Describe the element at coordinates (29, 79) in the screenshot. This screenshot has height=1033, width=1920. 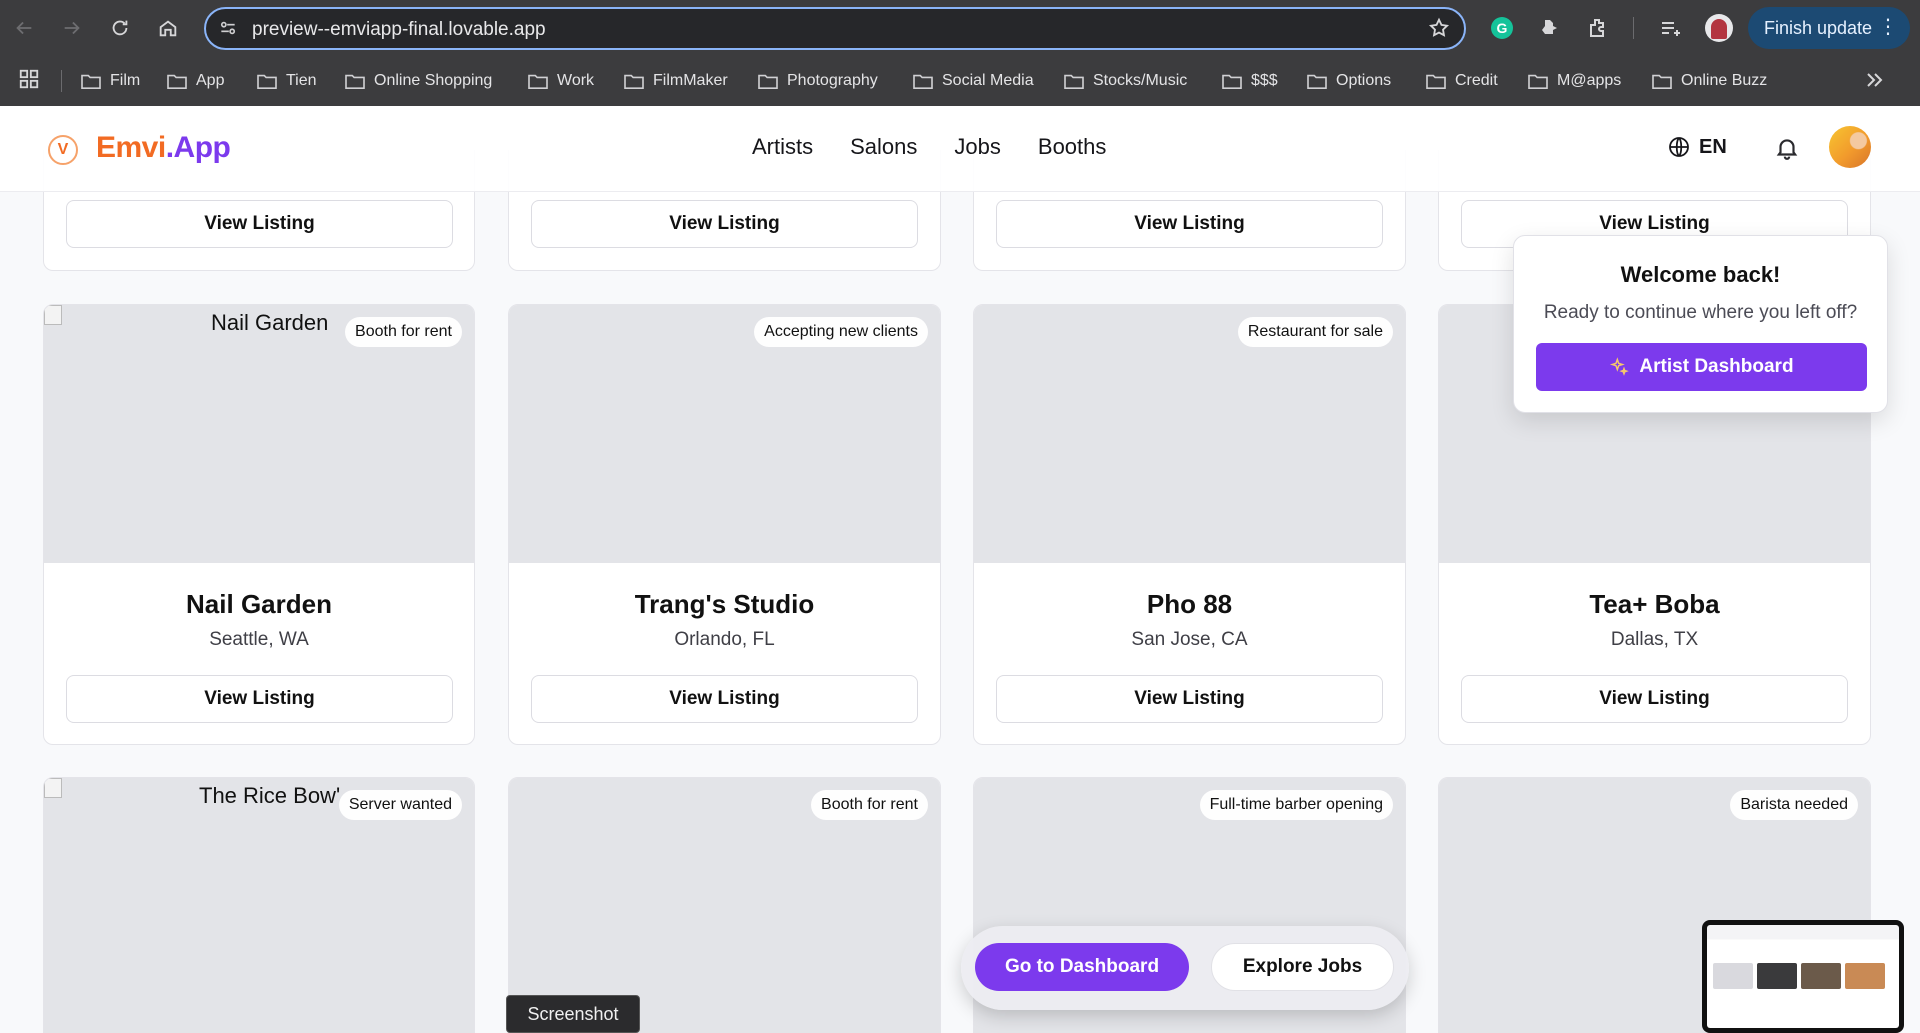
I see `apps-grid-icon` at that location.